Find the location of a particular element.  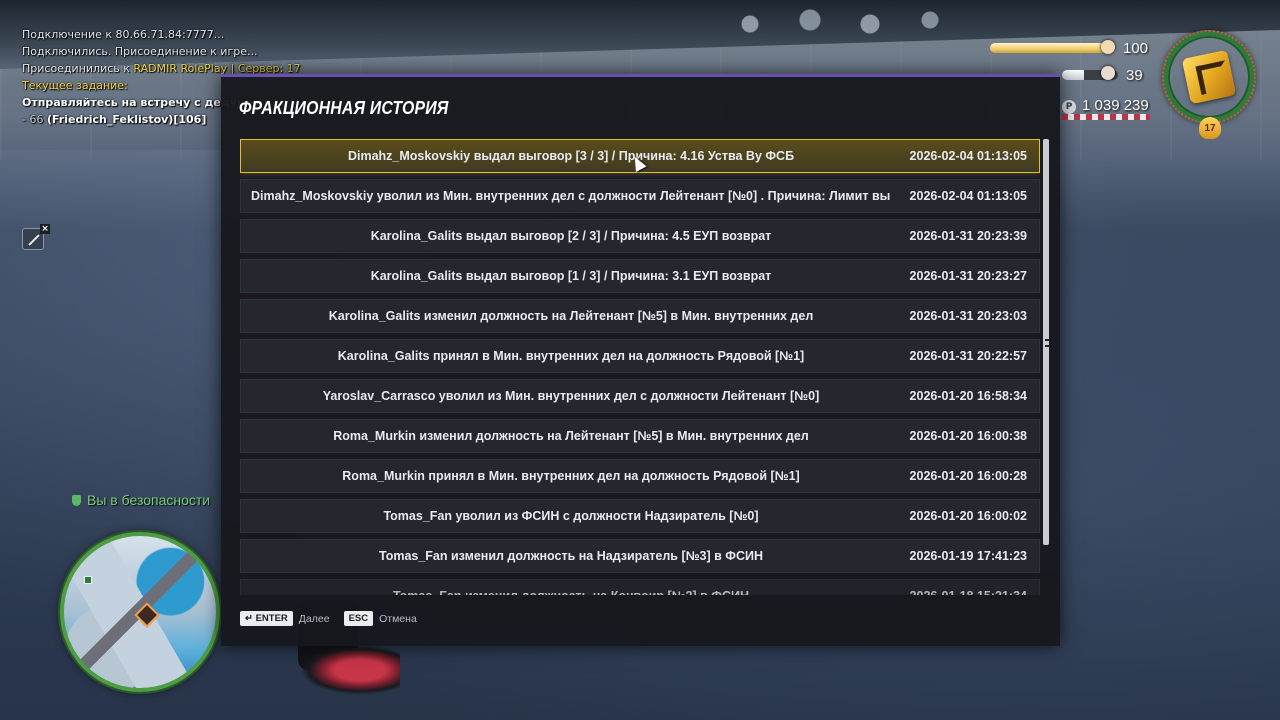

health-value: 100 is located at coordinates (1136, 48).